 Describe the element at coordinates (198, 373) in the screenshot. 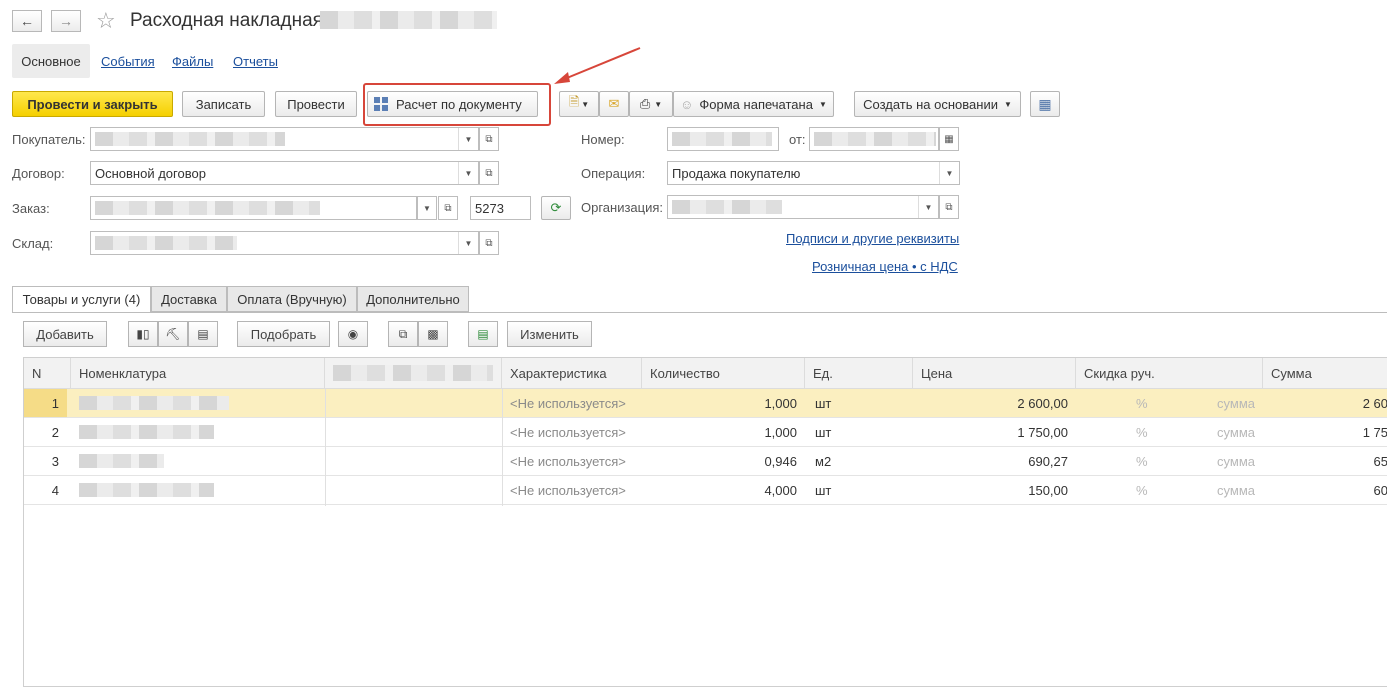

I see `header-nomenclature: Номенклатура` at that location.